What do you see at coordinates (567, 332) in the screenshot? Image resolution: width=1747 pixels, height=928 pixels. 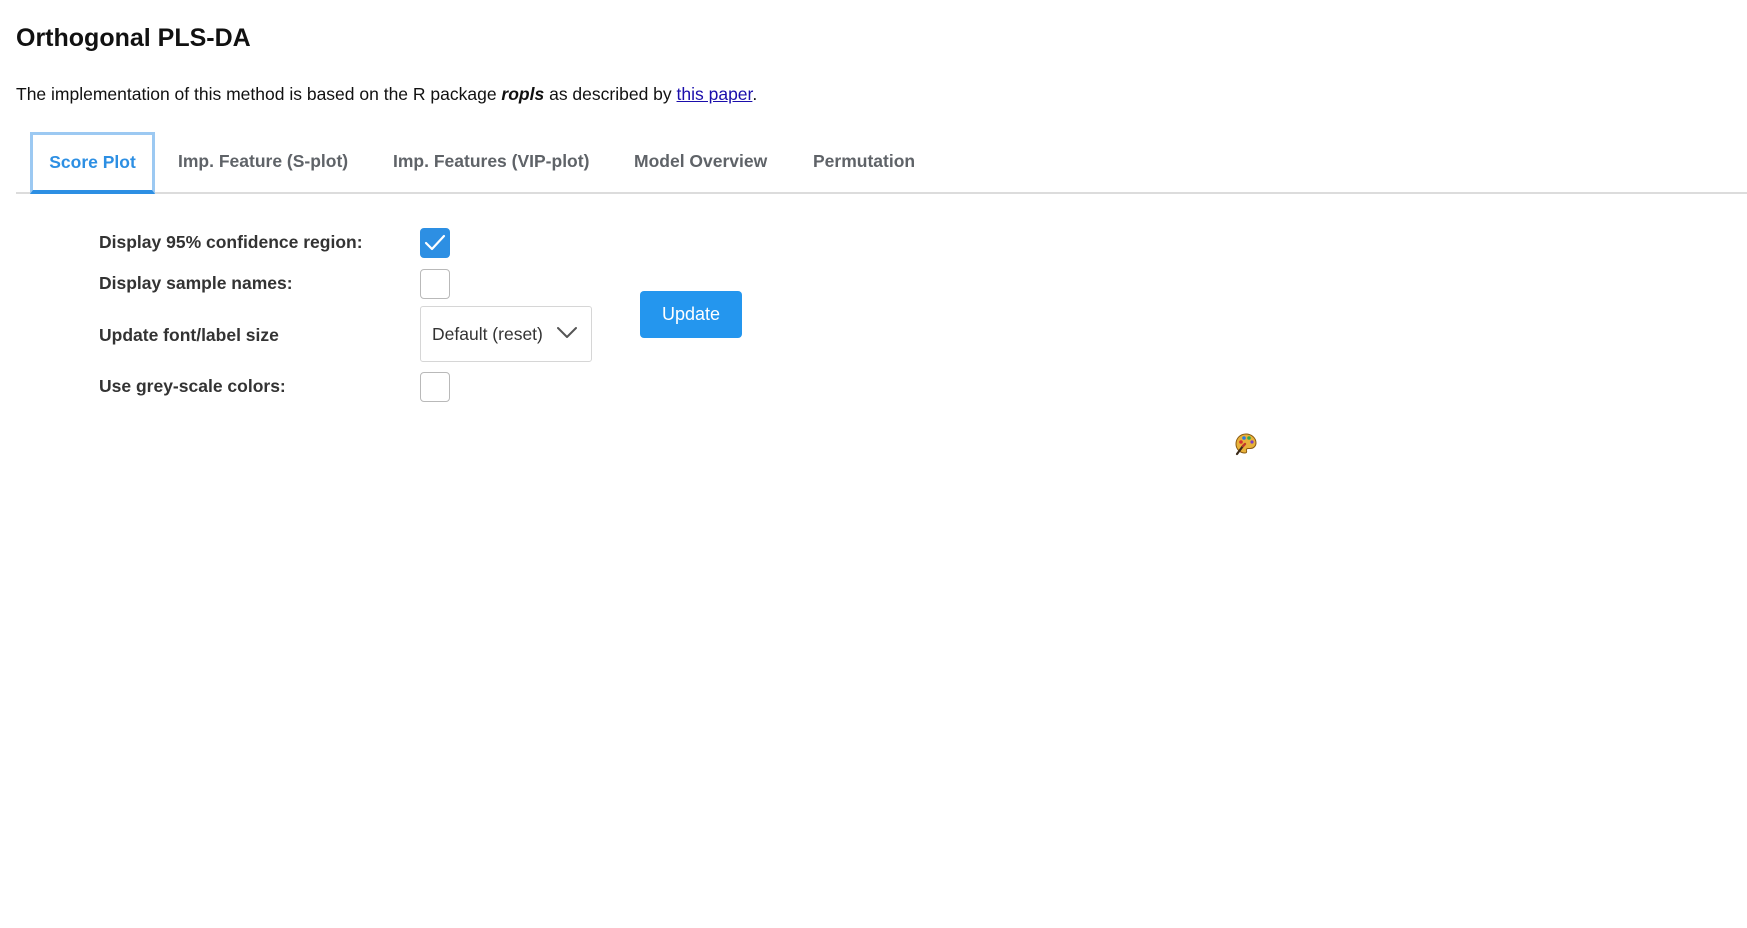 I see `chevron-down-icon` at bounding box center [567, 332].